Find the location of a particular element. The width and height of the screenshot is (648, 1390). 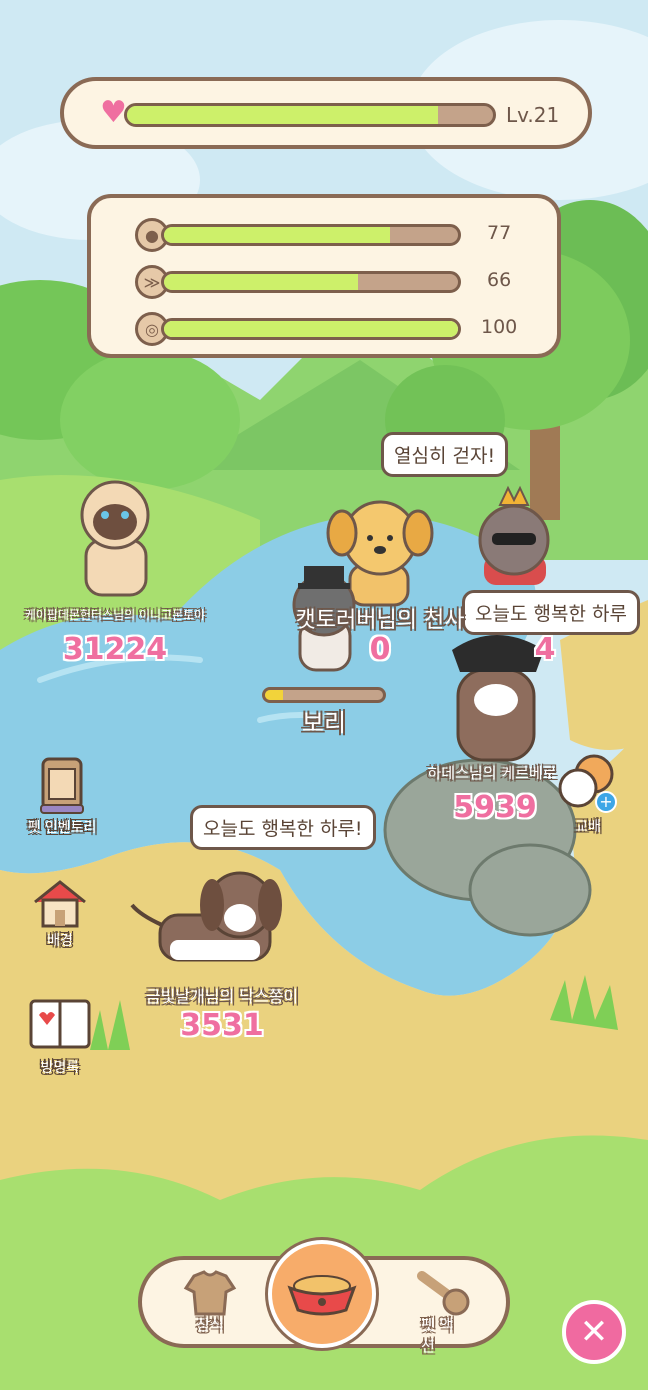

bone-ball-icon is located at coordinates (443, 1293).